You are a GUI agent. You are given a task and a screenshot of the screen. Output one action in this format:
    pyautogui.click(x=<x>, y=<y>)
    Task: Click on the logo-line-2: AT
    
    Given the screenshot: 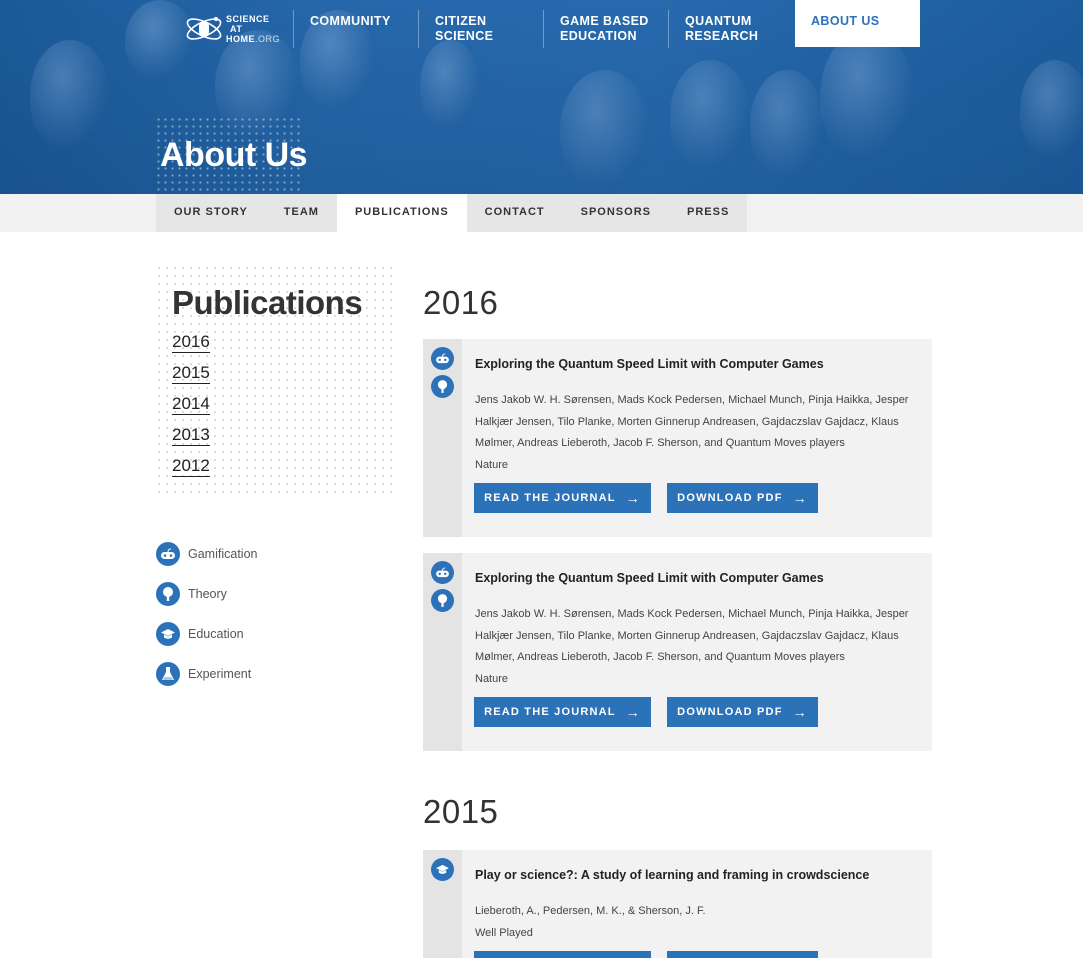 What is the action you would take?
    pyautogui.click(x=236, y=29)
    